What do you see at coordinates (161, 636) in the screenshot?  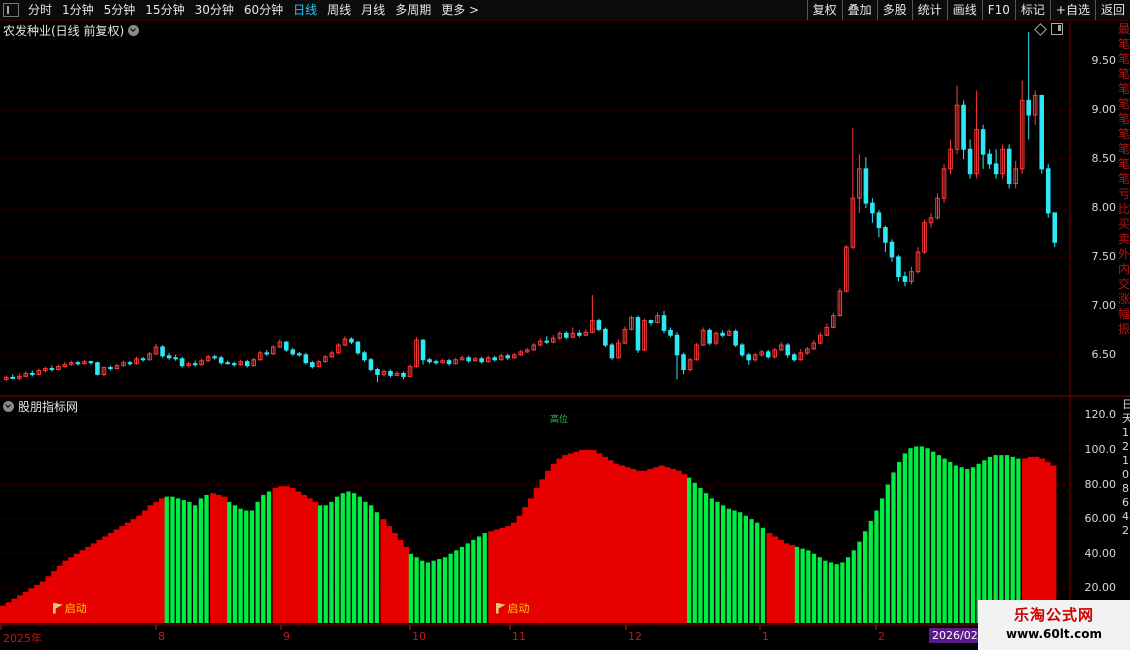 I see `date-tick-label: 8` at bounding box center [161, 636].